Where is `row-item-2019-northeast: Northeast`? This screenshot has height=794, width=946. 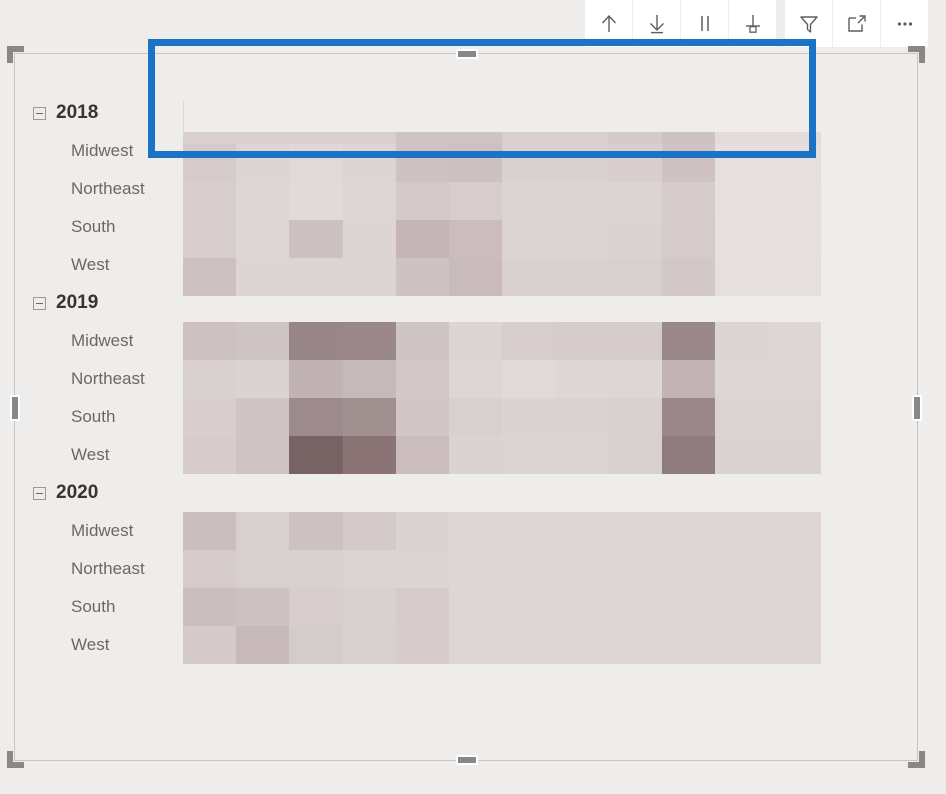
row-item-2019-northeast: Northeast is located at coordinates (92, 379).